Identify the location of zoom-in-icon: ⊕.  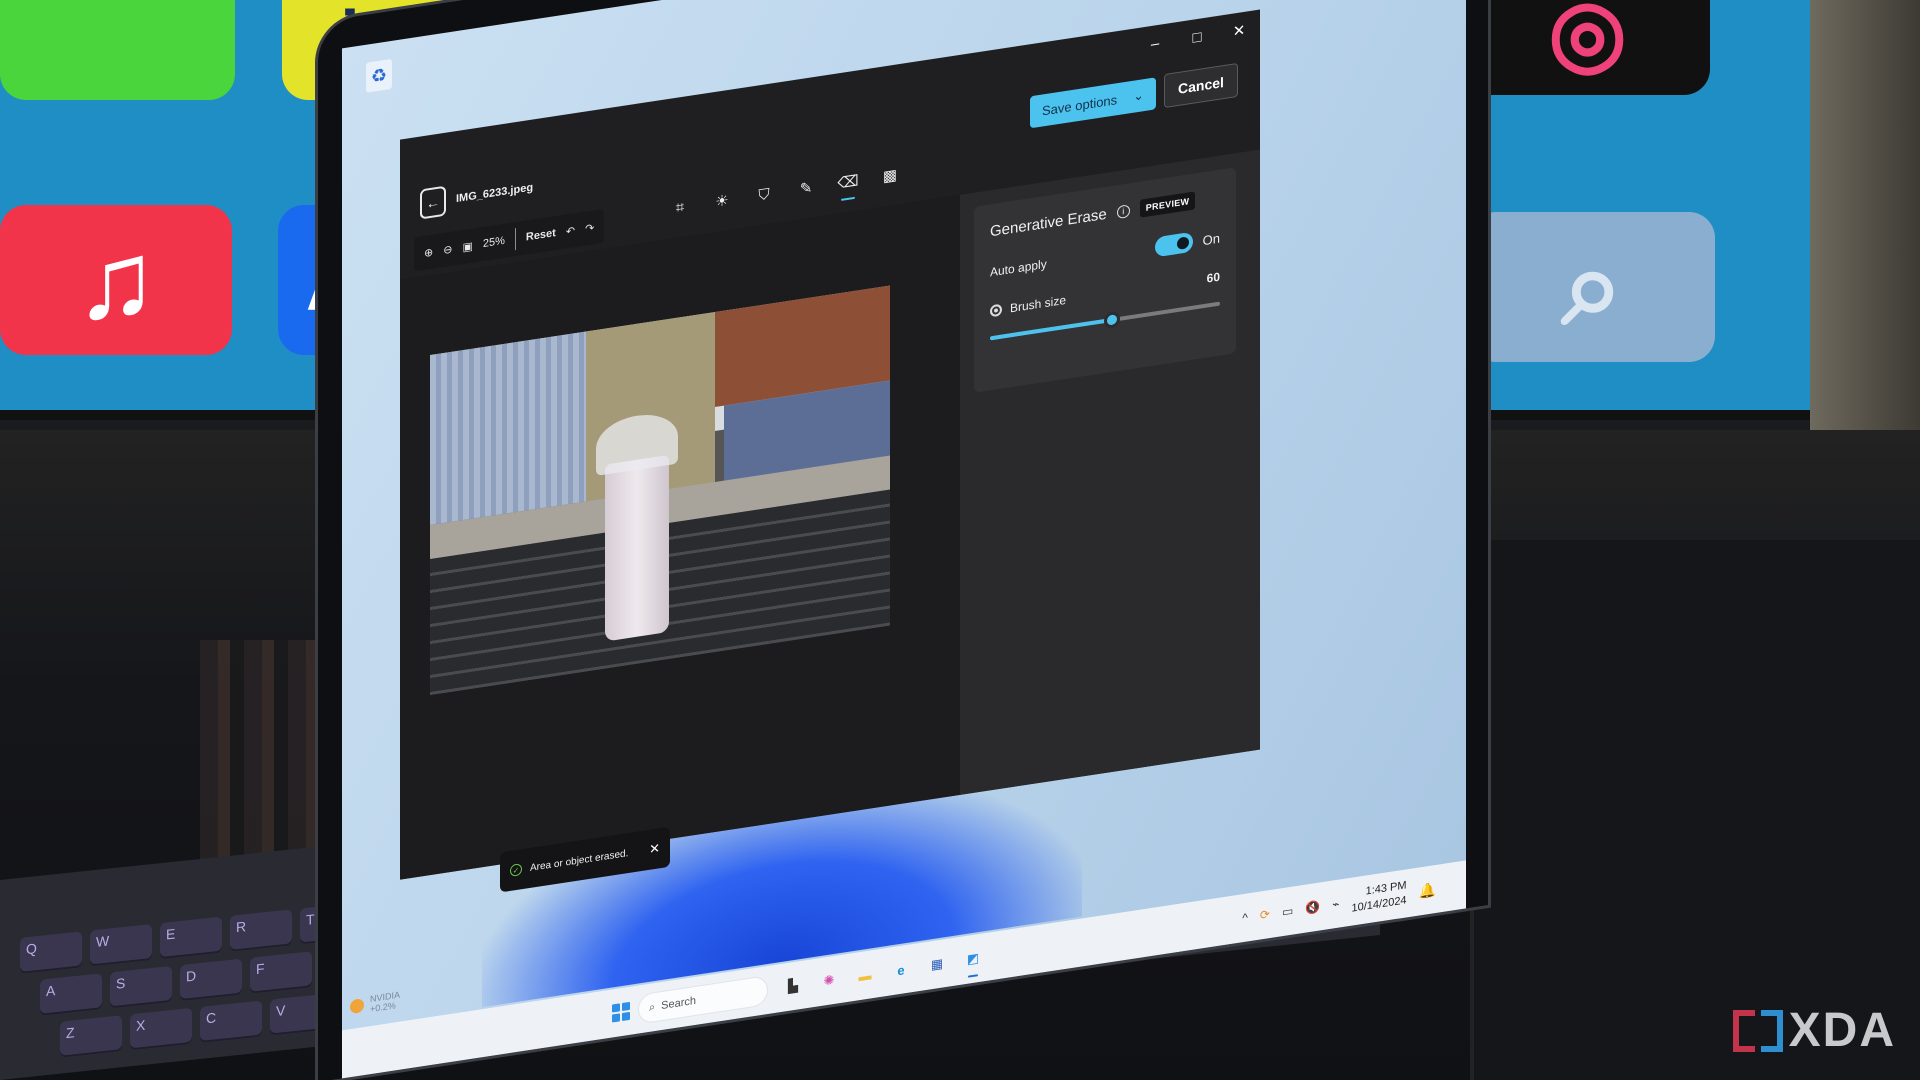
(428, 252).